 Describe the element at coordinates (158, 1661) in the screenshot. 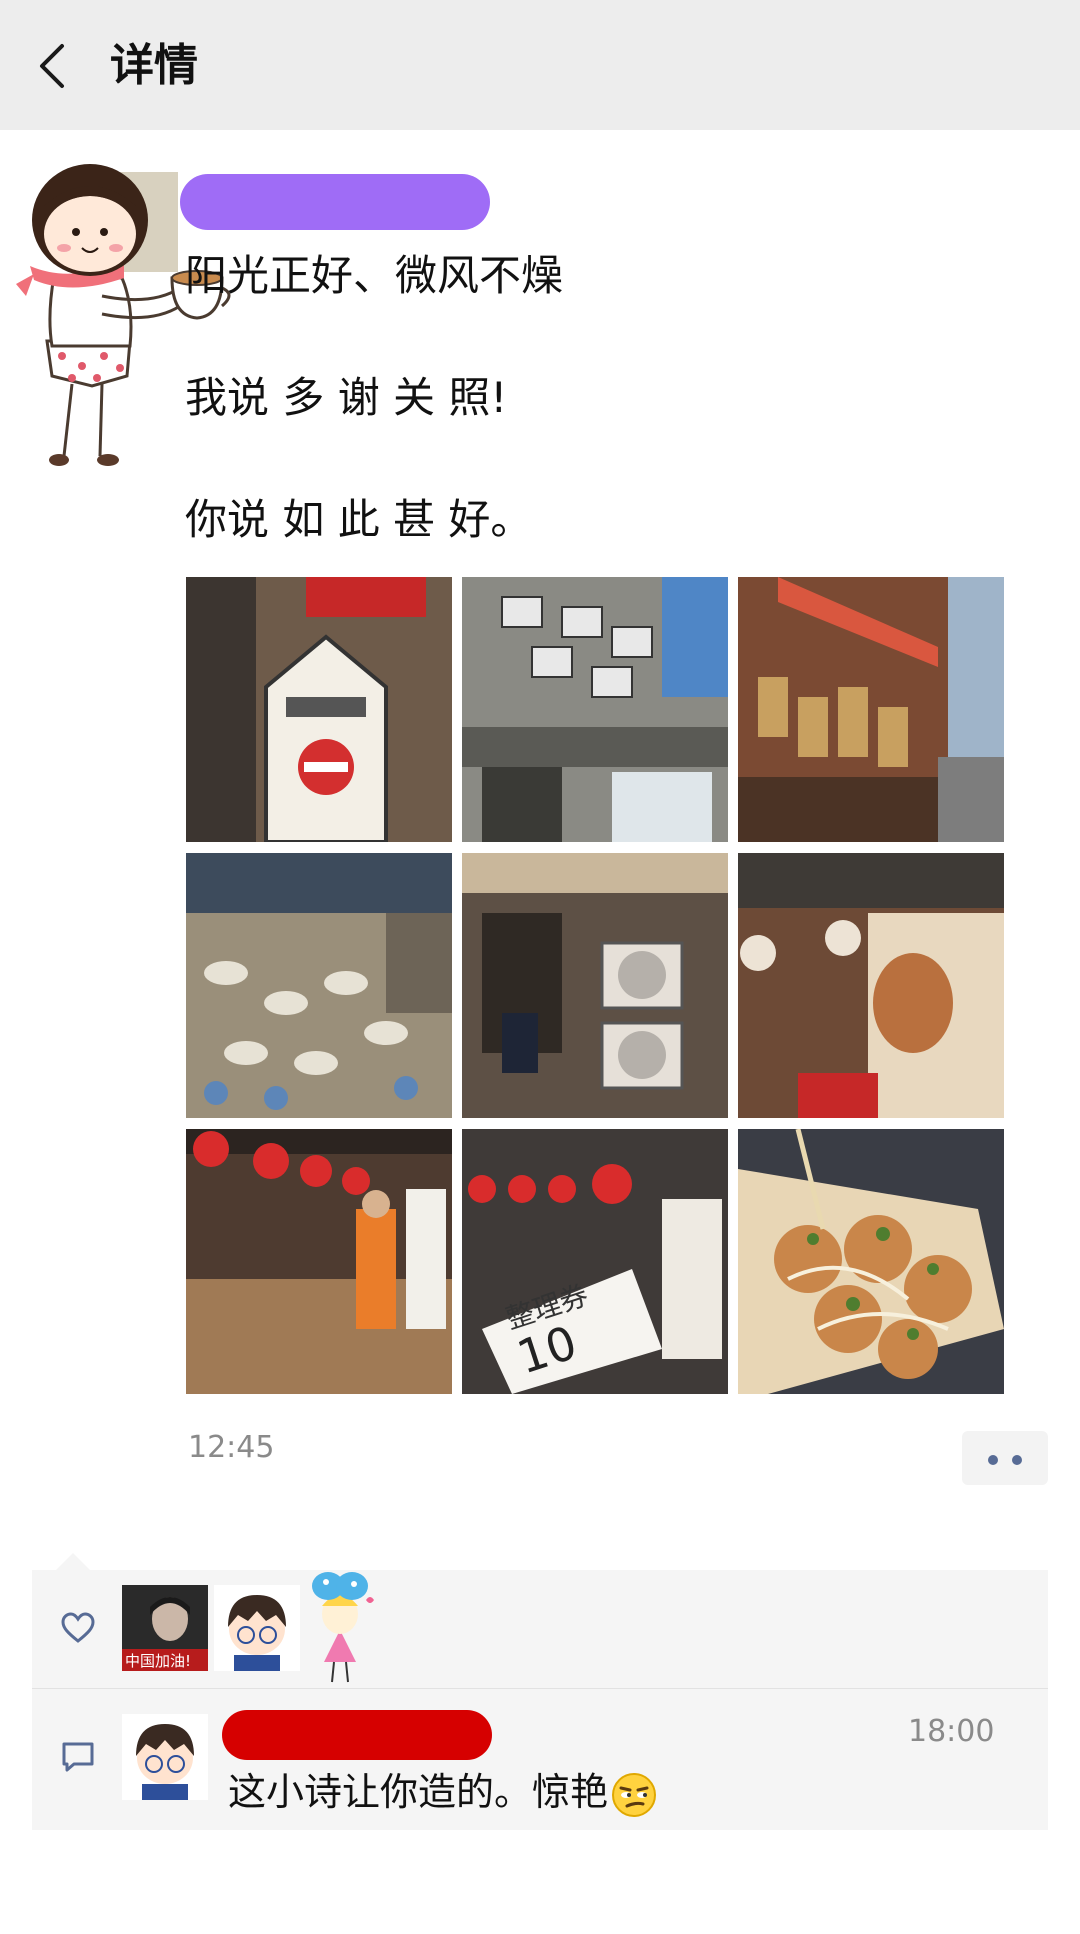

I see `liker-badge-text: 中国加油!` at that location.